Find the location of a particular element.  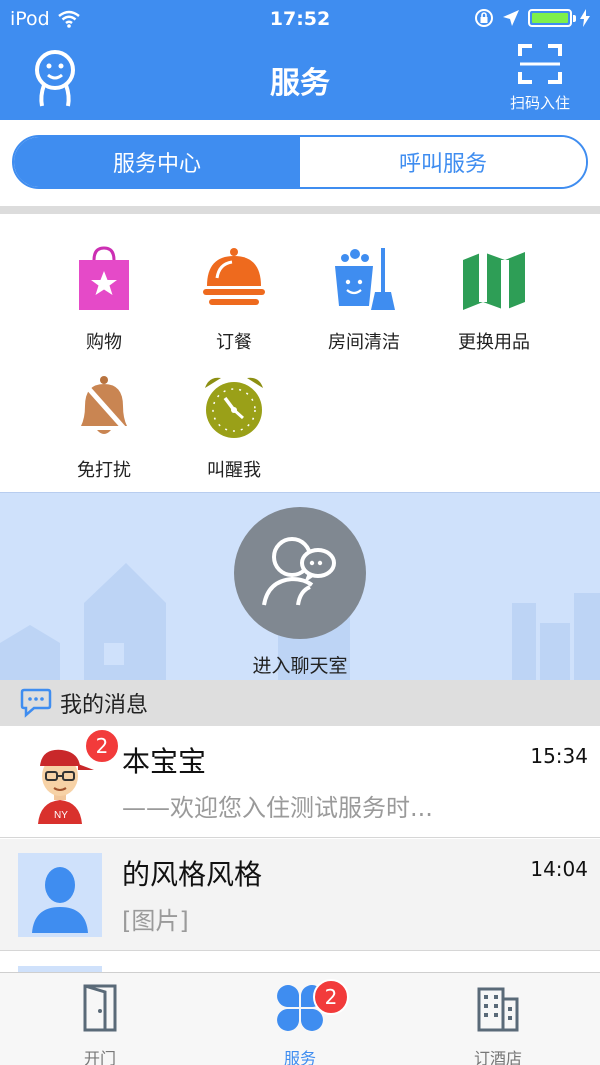

alarm-clock-icon is located at coordinates (234, 407).